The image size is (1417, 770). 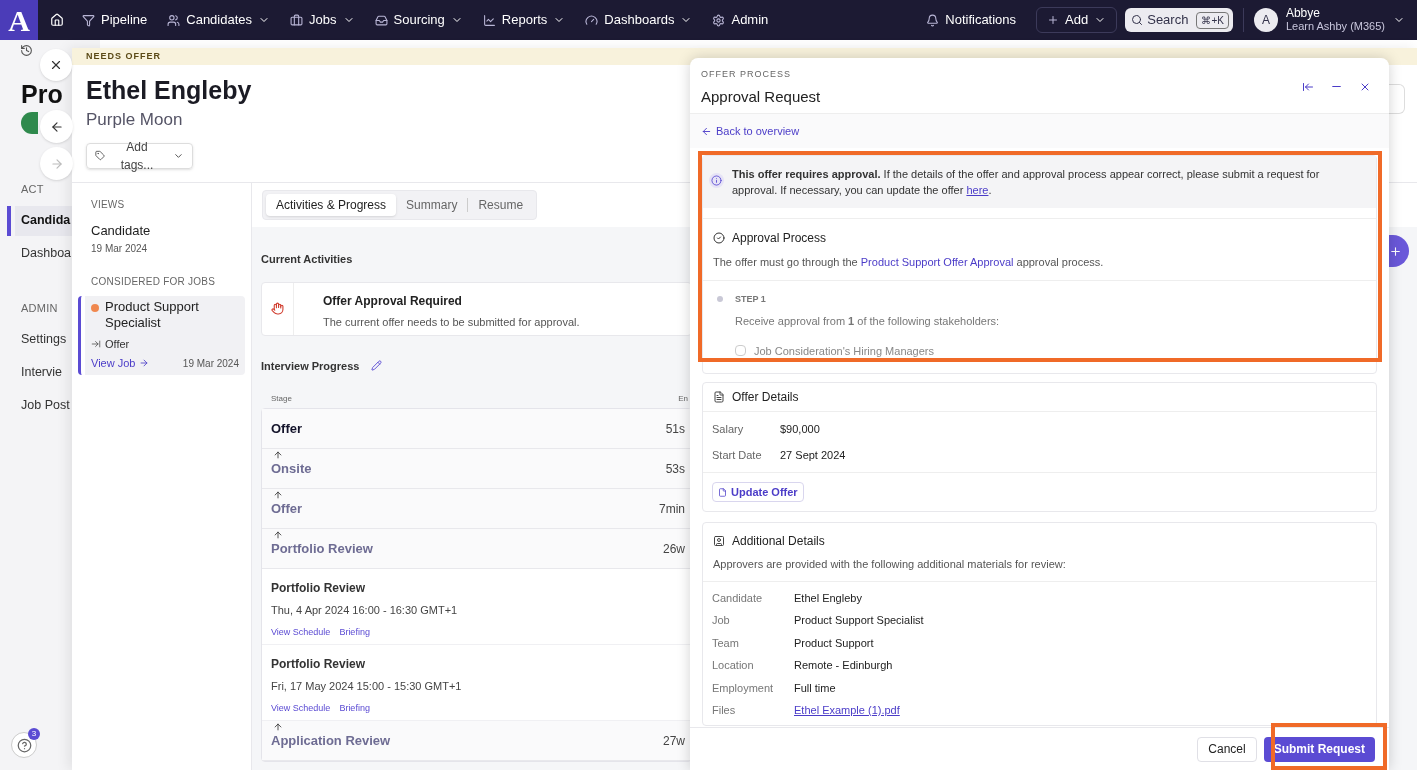 I want to click on user-avatar: A, so click(x=1265, y=20).